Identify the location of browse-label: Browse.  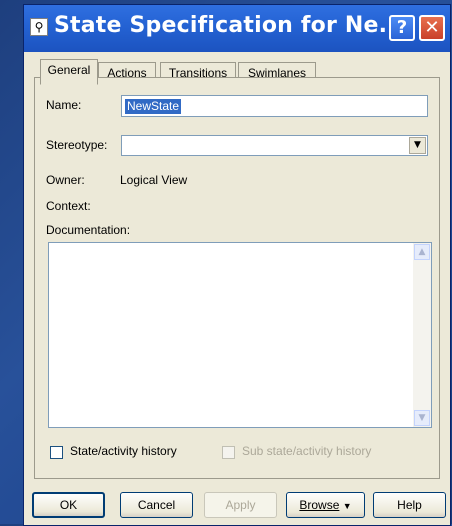
(319, 505).